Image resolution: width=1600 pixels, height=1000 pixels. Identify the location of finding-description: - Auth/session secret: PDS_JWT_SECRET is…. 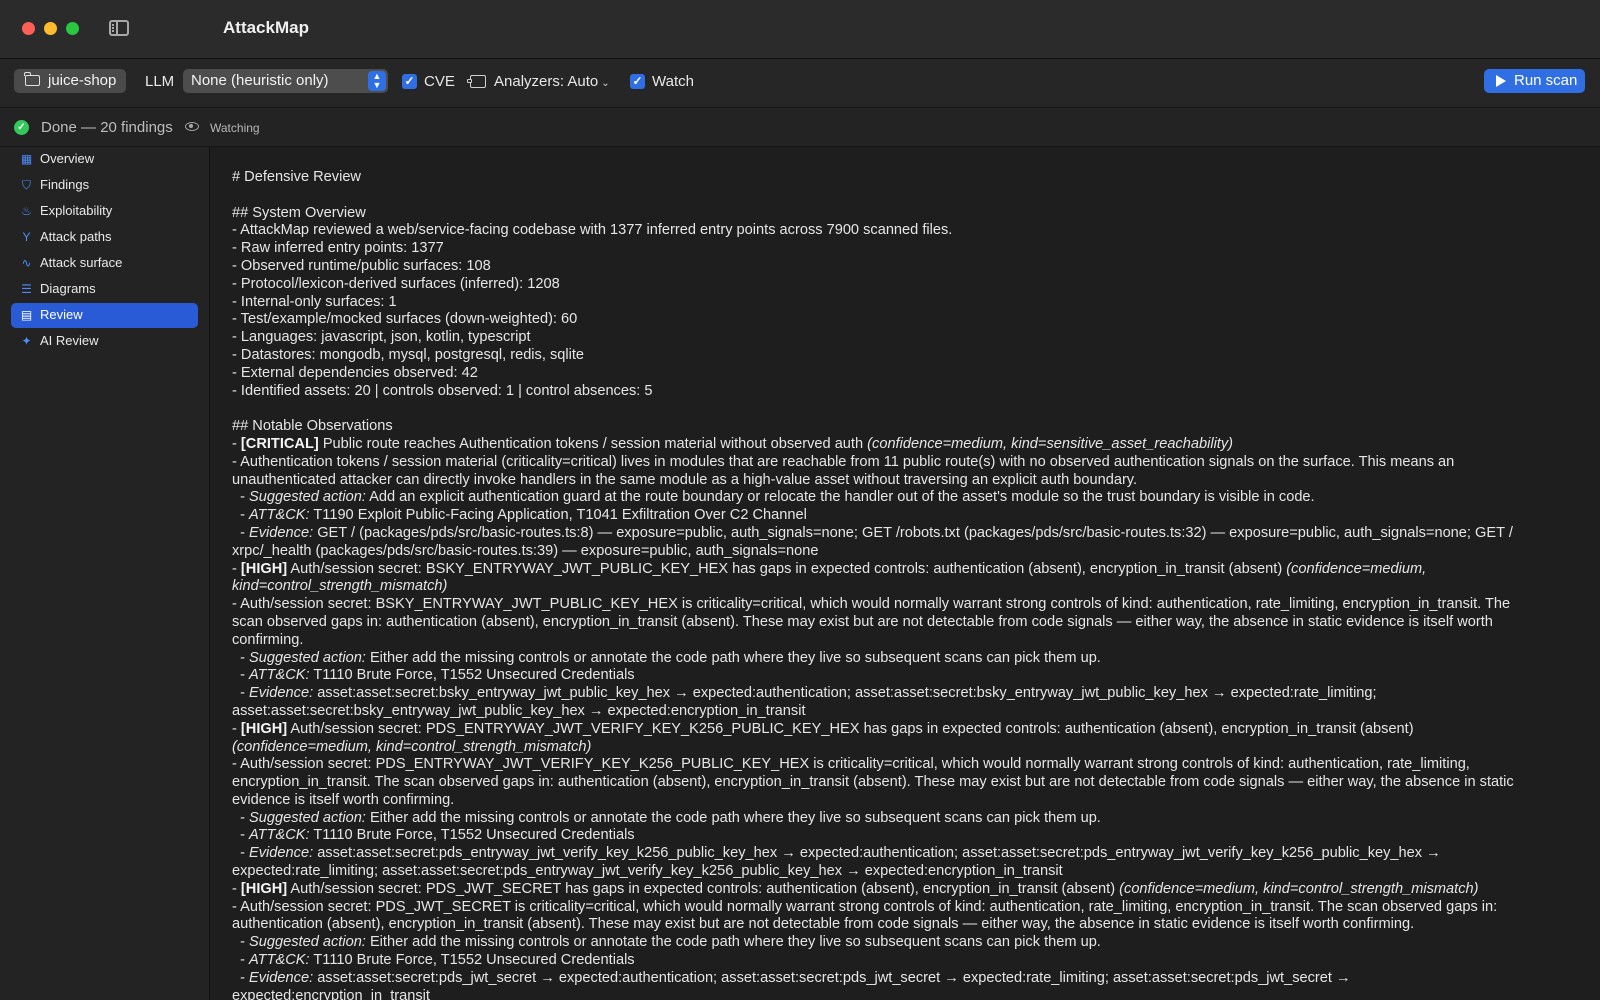
(865, 906).